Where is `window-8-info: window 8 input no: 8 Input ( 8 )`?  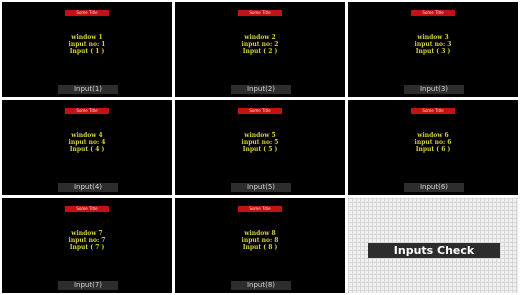
window-8-info: window 8 input no: 8 Input ( 8 ) is located at coordinates (260, 240).